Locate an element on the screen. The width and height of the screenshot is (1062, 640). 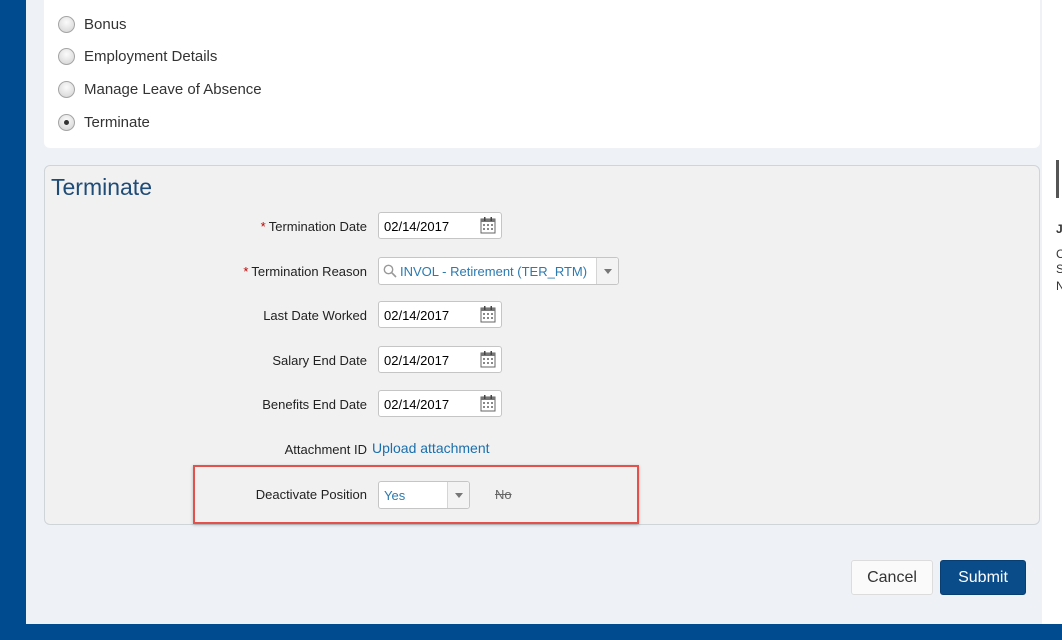
side-panel is located at coordinates (1052, 312).